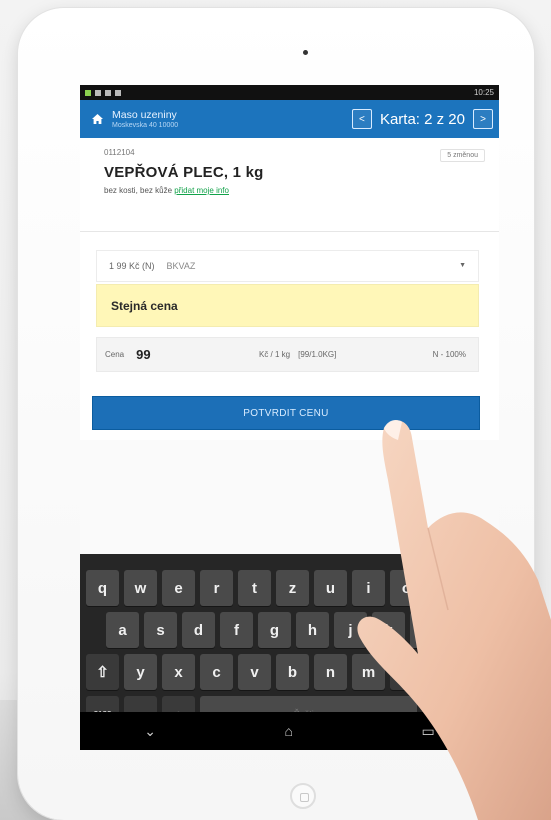 The width and height of the screenshot is (551, 820). I want to click on key-b: b, so click(292, 672).